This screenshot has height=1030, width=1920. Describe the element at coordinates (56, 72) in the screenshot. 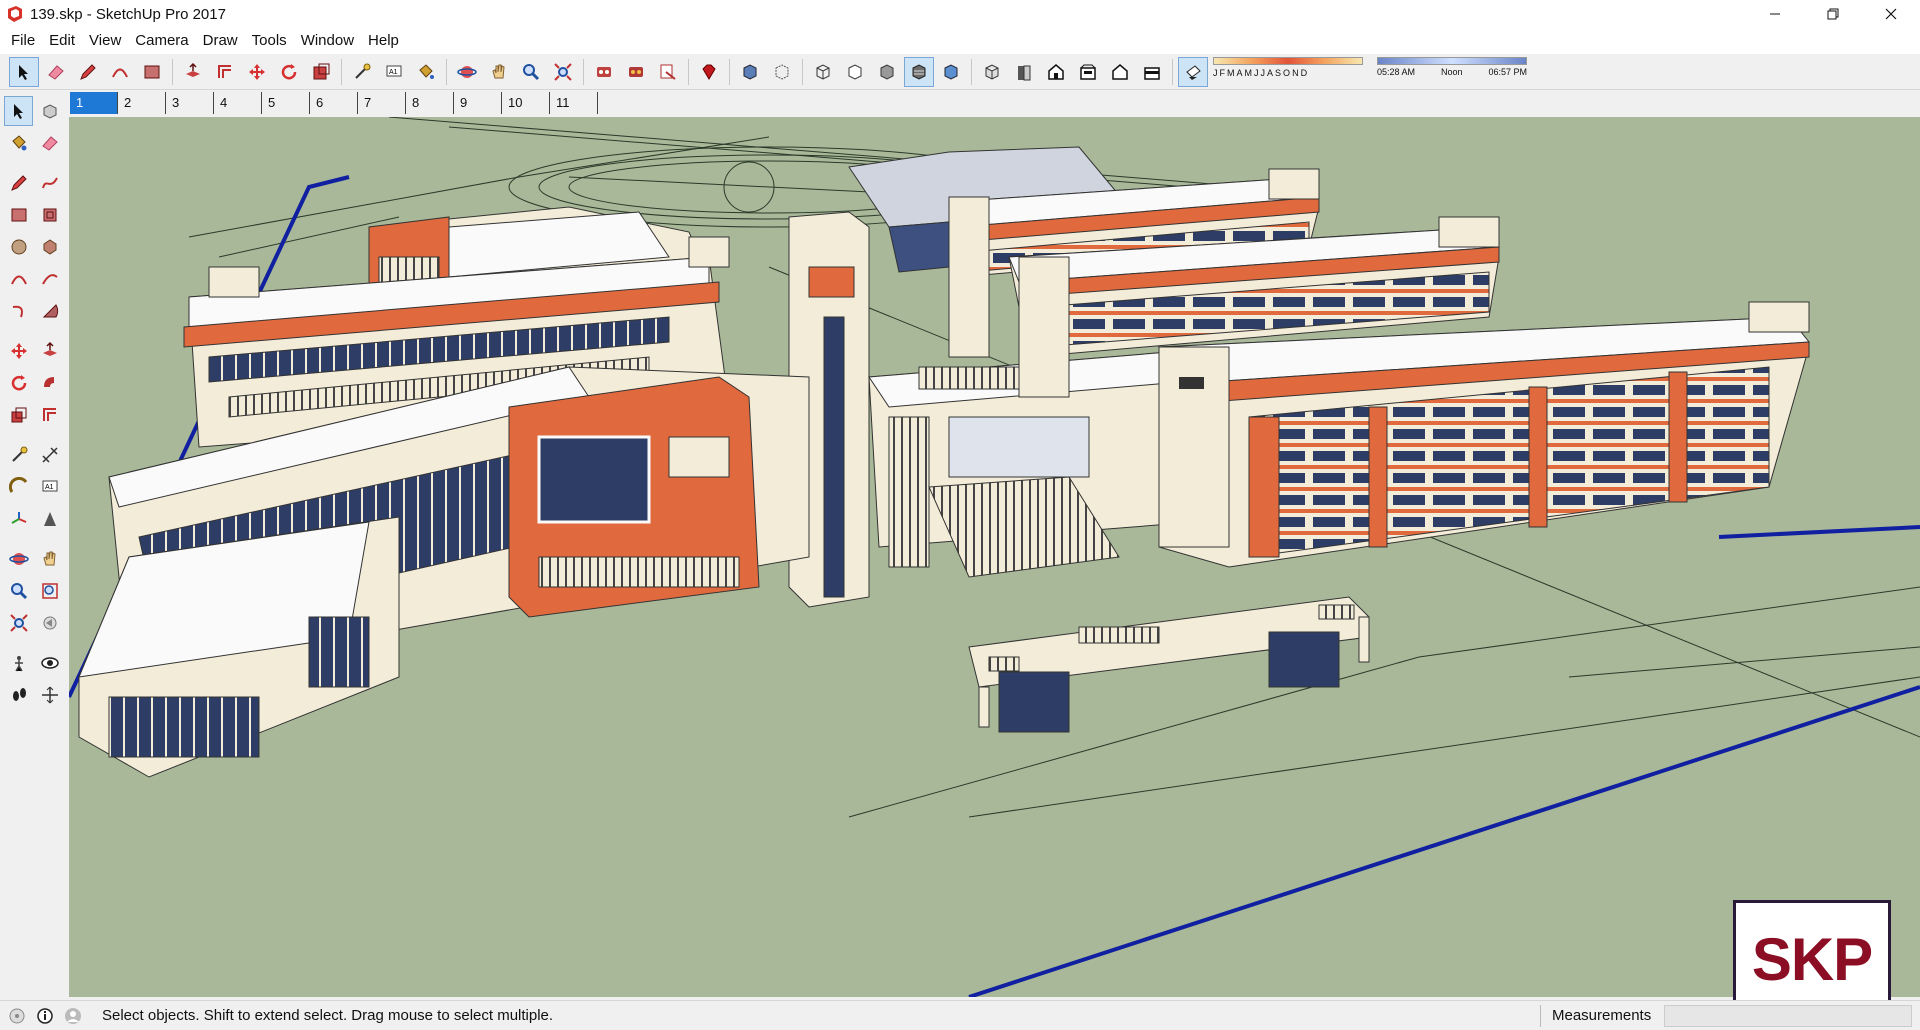

I see `eraser-tool-button` at that location.